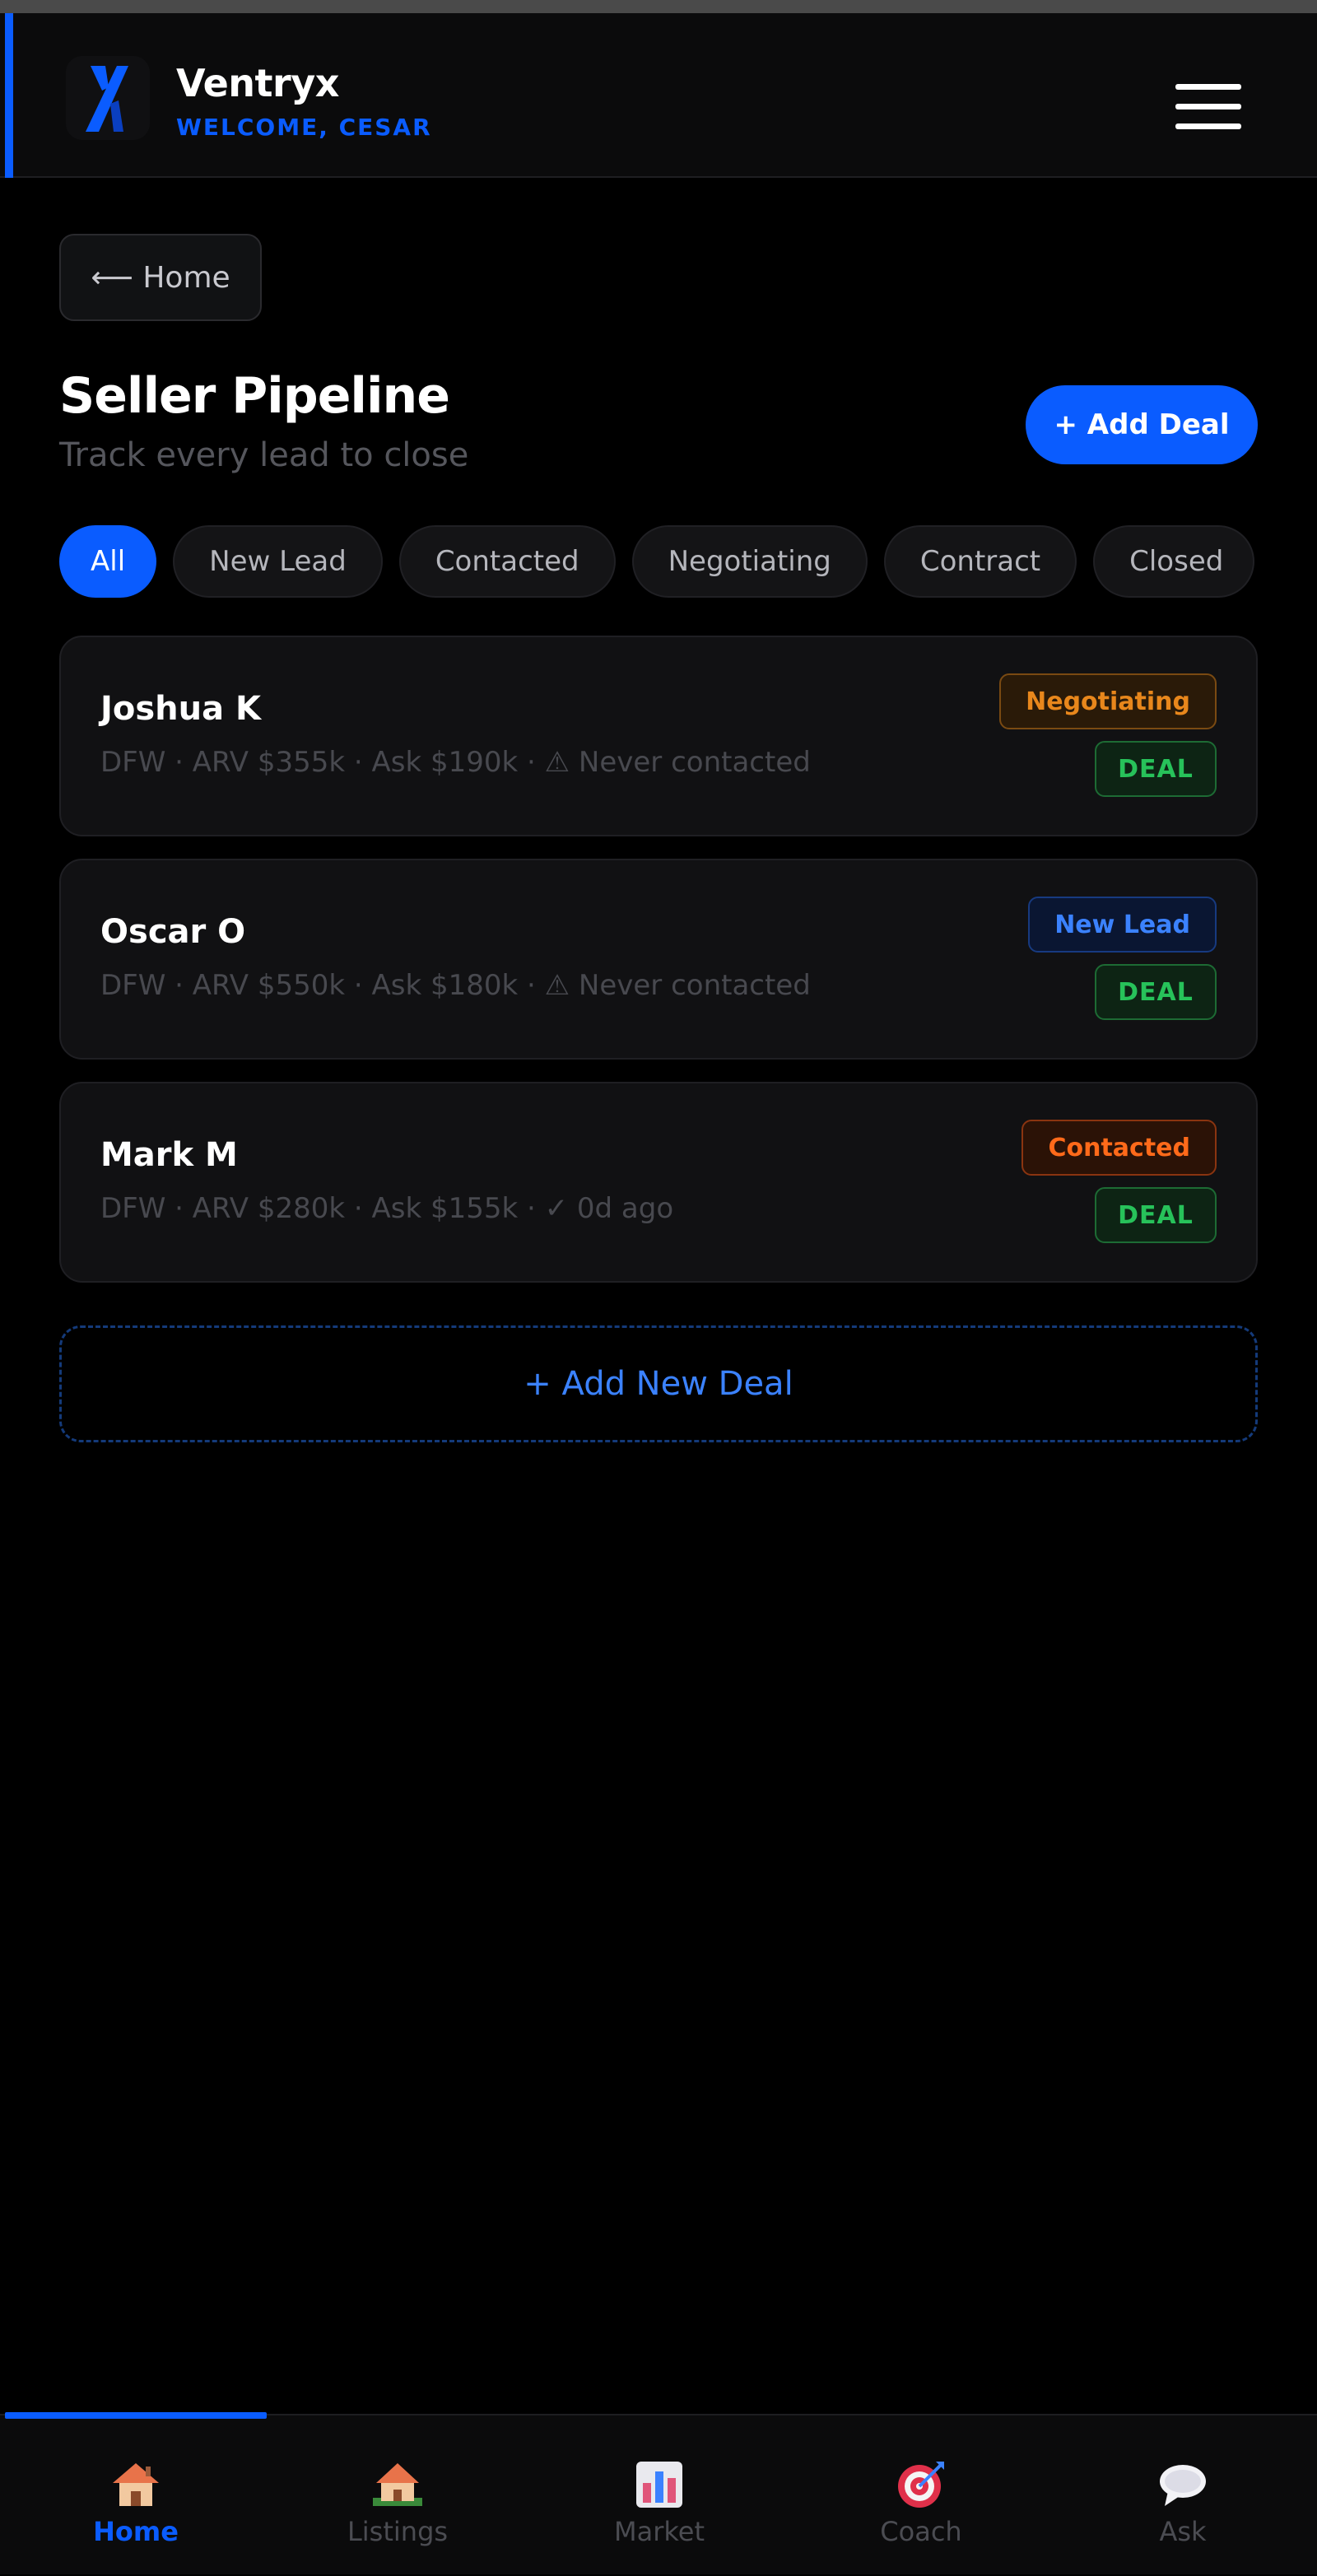 The width and height of the screenshot is (1317, 2576). Describe the element at coordinates (9, 95) in the screenshot. I see `header-accent-bar` at that location.